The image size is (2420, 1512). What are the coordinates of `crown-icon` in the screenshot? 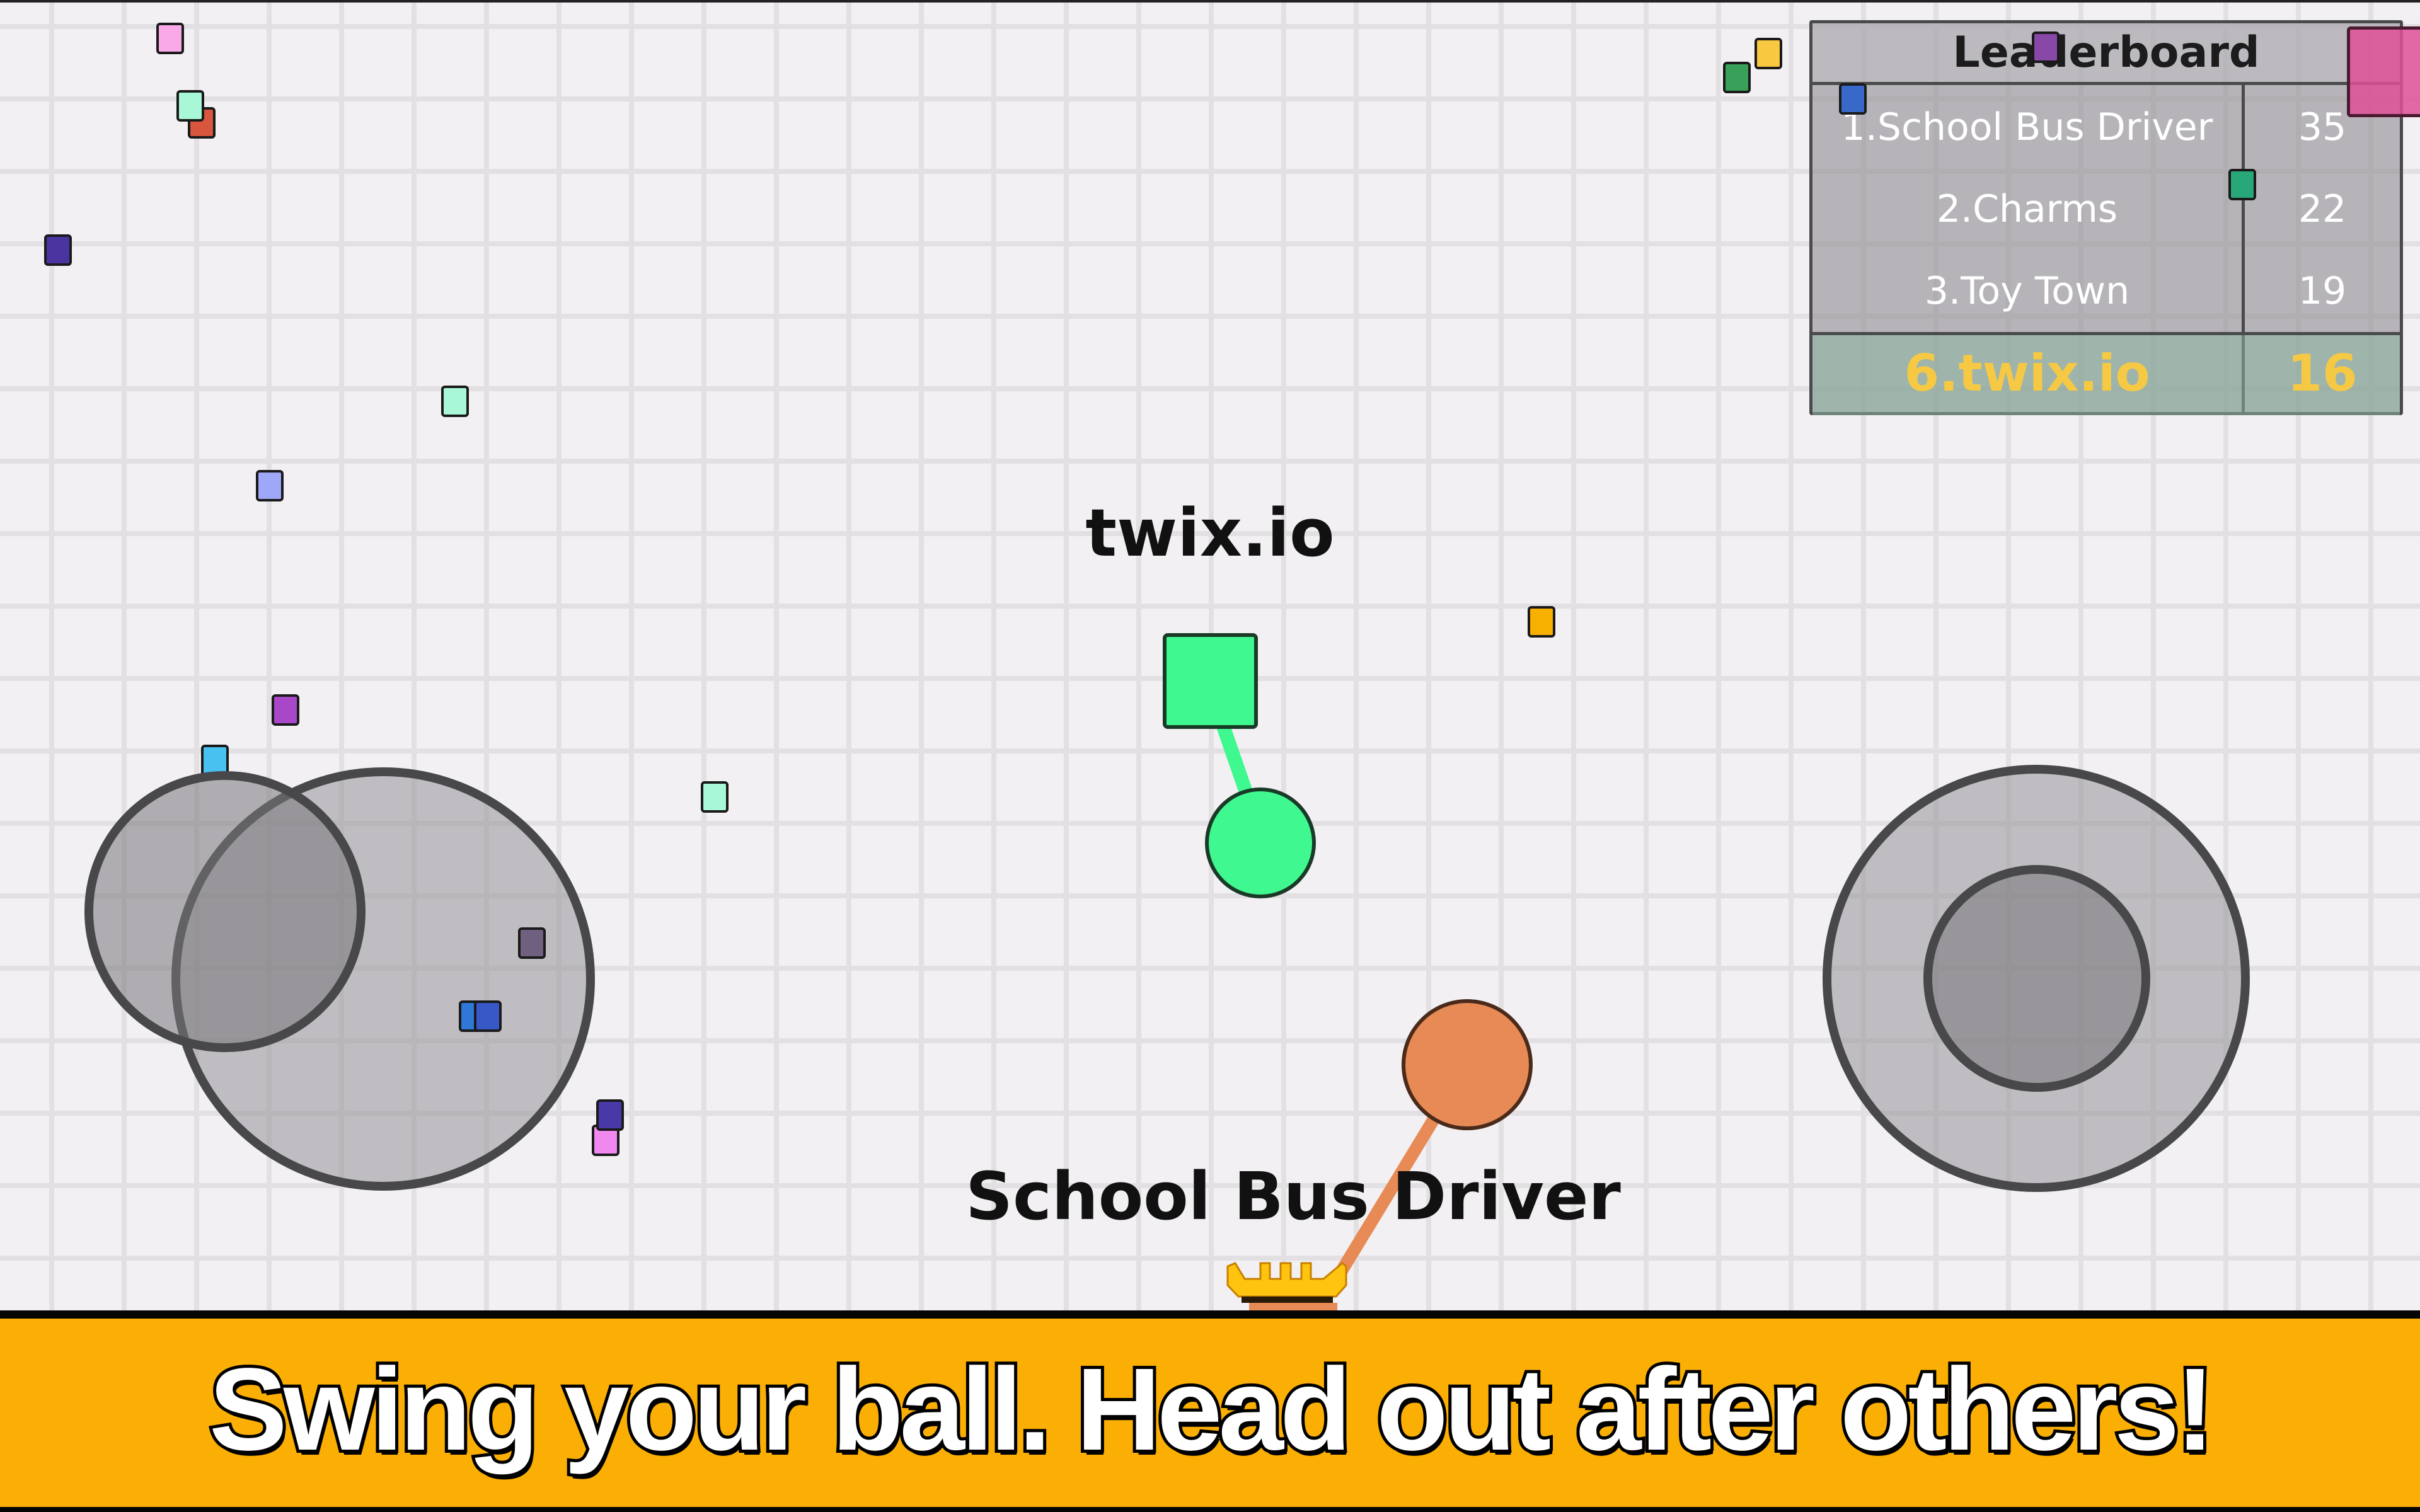 It's located at (1287, 1282).